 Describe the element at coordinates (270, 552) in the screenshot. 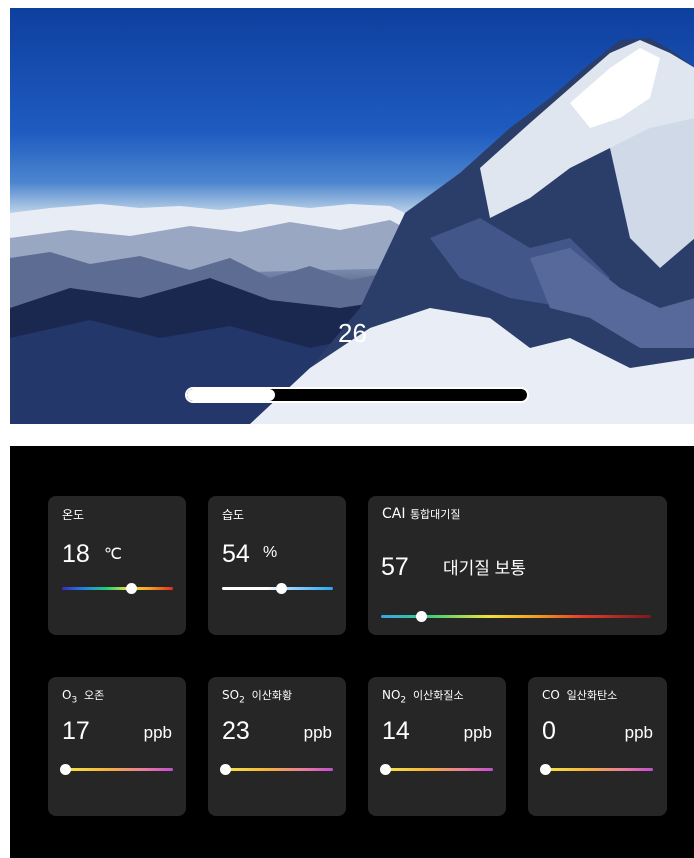

I see `humidity-unit: %` at that location.